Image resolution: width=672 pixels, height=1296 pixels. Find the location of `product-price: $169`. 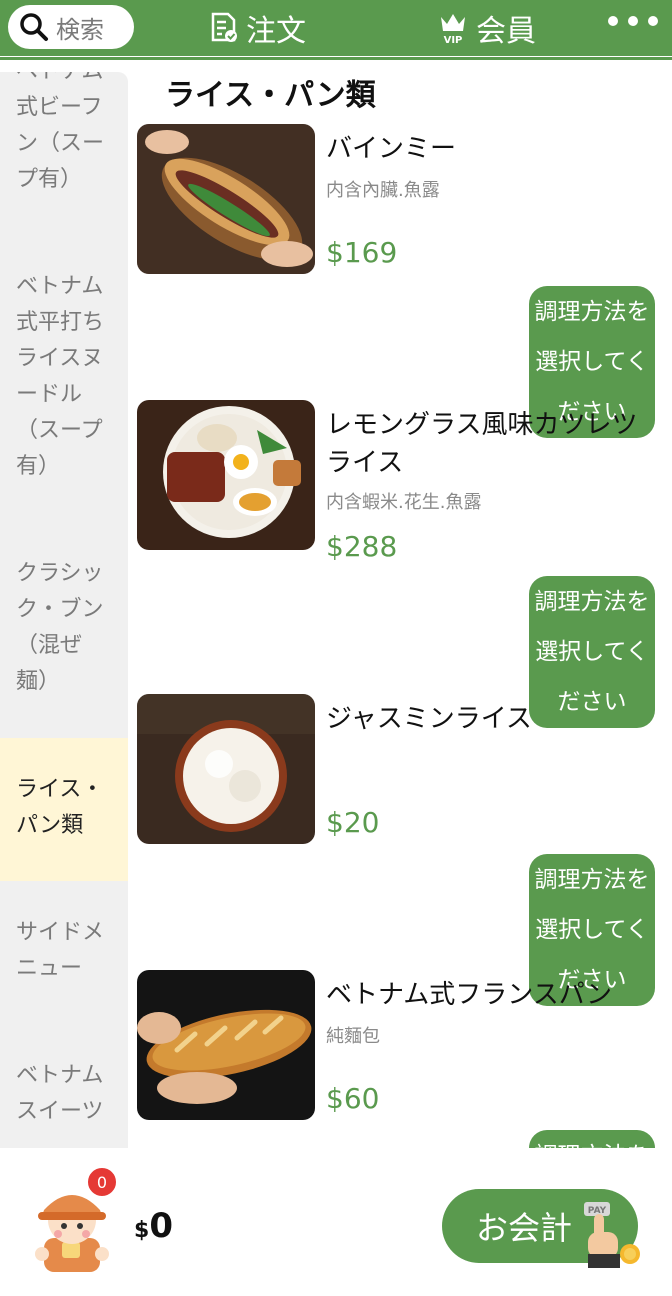

product-price: $169 is located at coordinates (362, 252).